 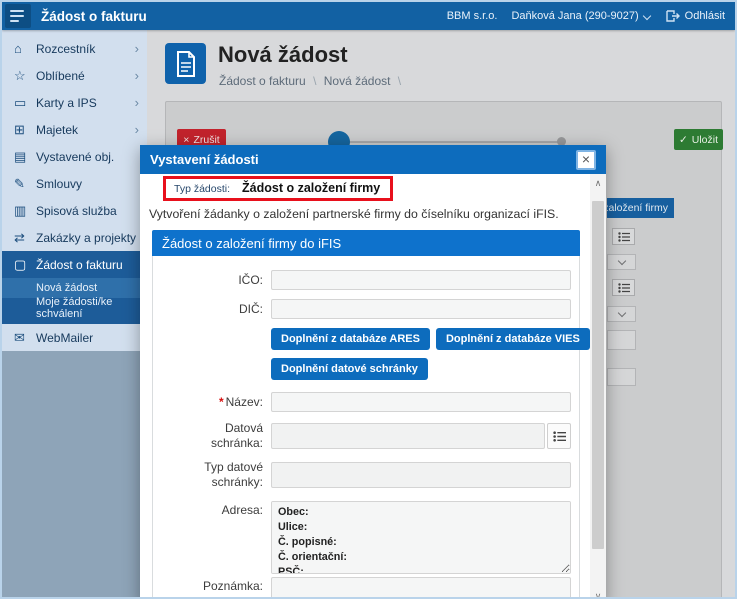 I want to click on poznamka-textarea, so click(x=421, y=587).